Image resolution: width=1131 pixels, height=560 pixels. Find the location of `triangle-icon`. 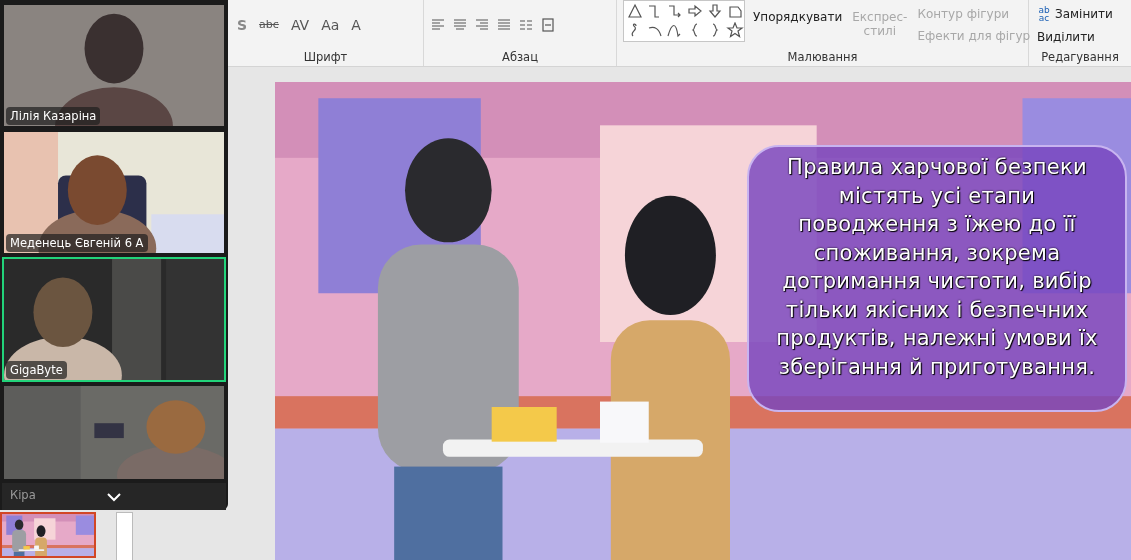

triangle-icon is located at coordinates (635, 11).